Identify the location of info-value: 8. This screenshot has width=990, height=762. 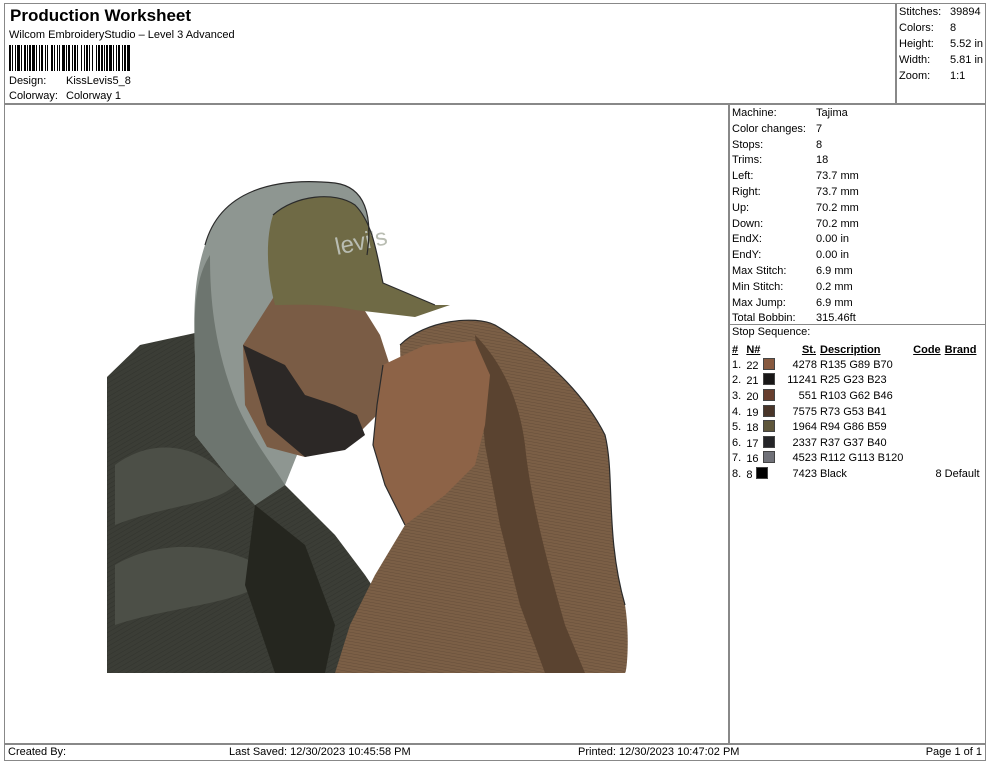
(819, 144).